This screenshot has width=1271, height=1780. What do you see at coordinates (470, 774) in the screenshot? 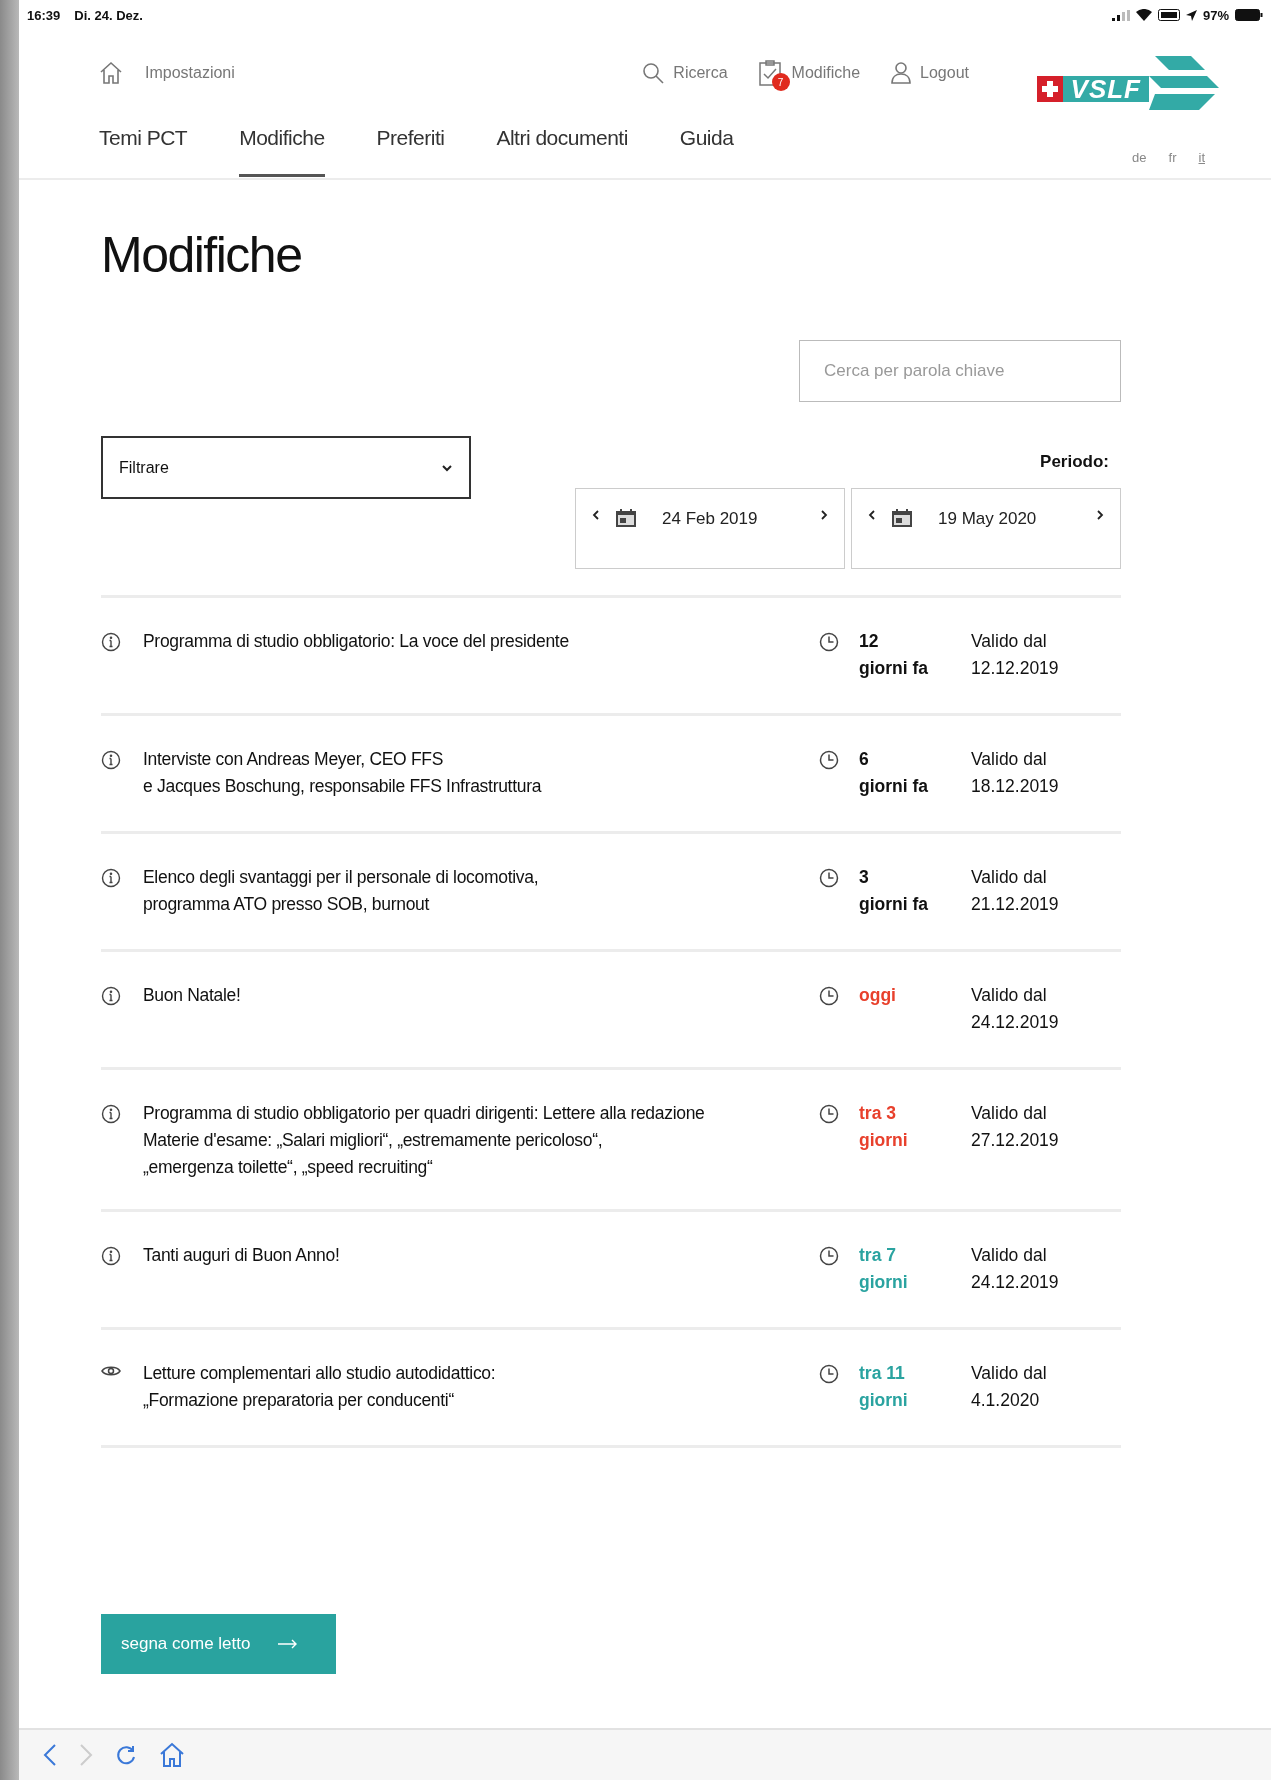
I see `change-title: Interviste con Andreas Meyer, CEO FFS e Jacques Boschung, responsabile FFS Infrastruttura` at bounding box center [470, 774].